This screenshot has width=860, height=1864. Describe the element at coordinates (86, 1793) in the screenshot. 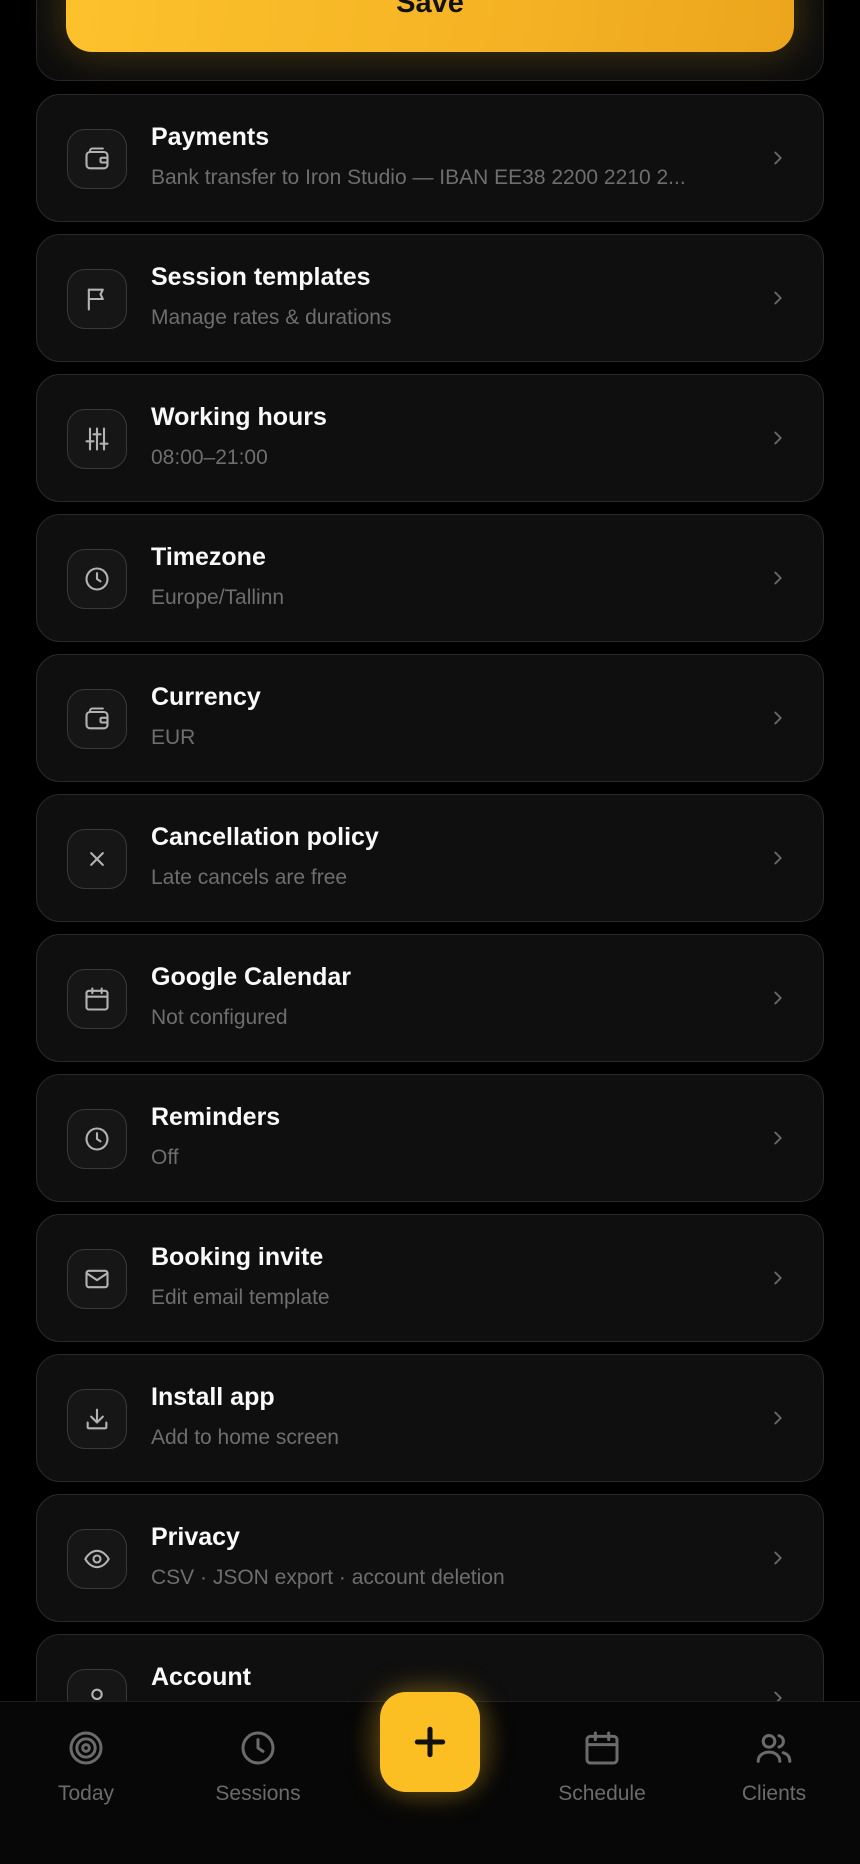

I see `nav-label-today: Today` at that location.